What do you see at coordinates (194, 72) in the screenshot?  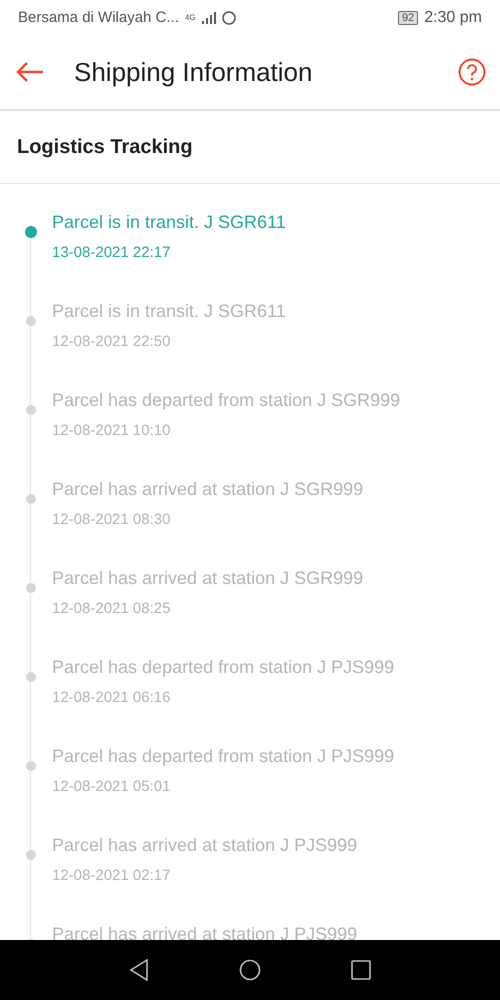 I see `page-title: Shipping Information` at bounding box center [194, 72].